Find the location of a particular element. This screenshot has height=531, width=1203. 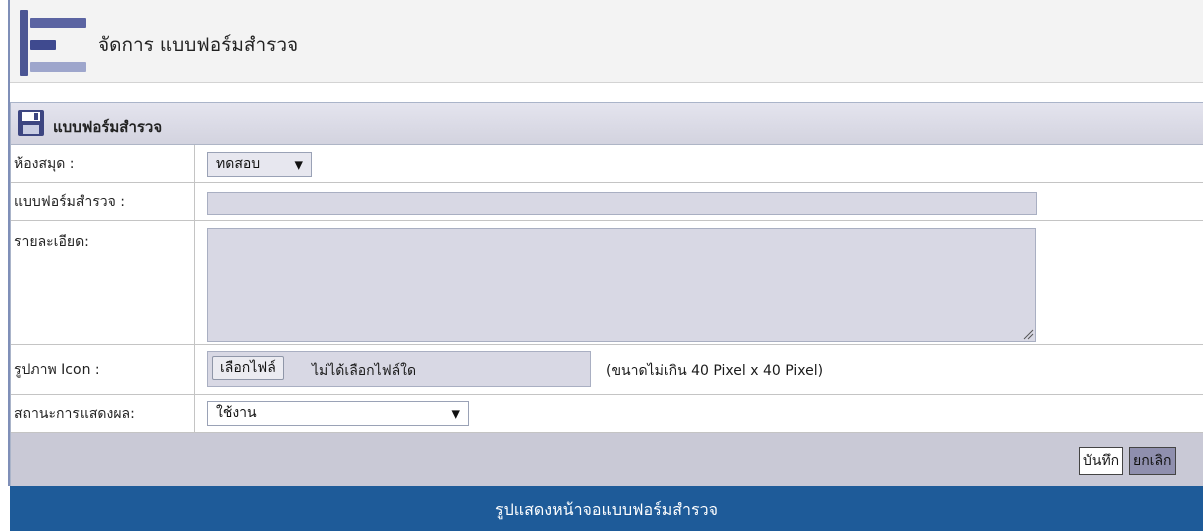

details-label: รายละเอียด: is located at coordinates (103, 282).